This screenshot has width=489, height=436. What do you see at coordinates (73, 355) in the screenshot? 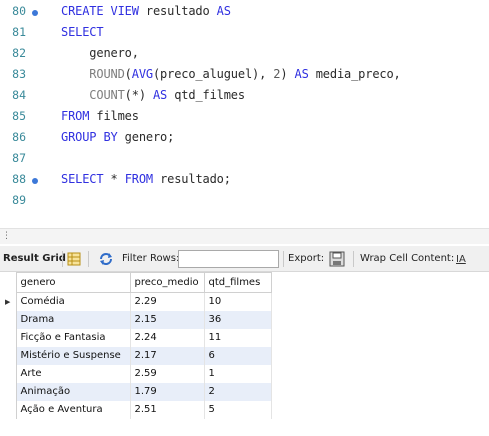
I see `table-cell-genero: Mistério e Suspense` at bounding box center [73, 355].